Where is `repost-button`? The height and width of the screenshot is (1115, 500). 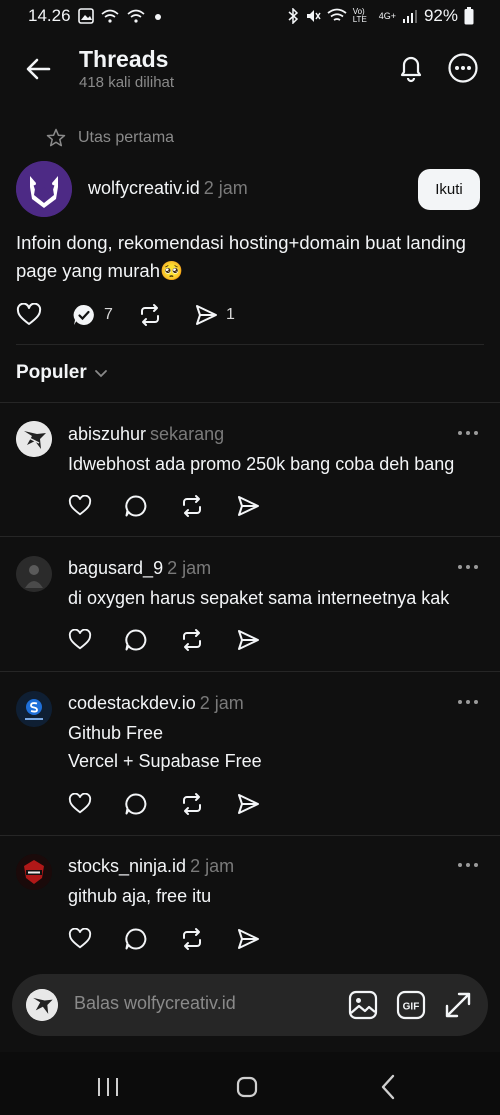 repost-button is located at coordinates (166, 315).